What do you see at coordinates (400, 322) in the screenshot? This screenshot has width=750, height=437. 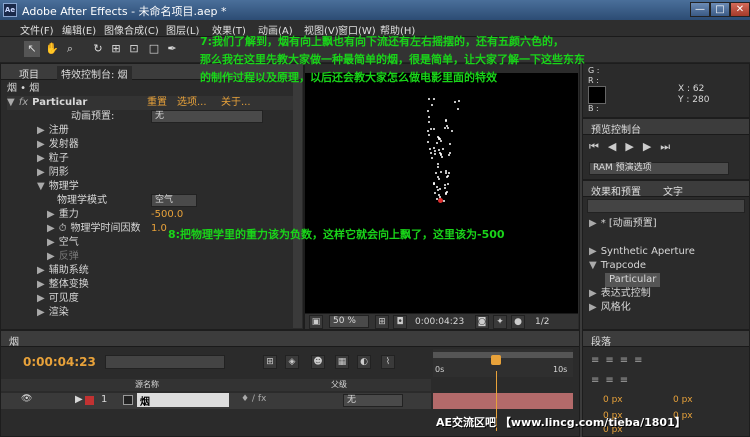 I see `mask-view-icon: ◘` at bounding box center [400, 322].